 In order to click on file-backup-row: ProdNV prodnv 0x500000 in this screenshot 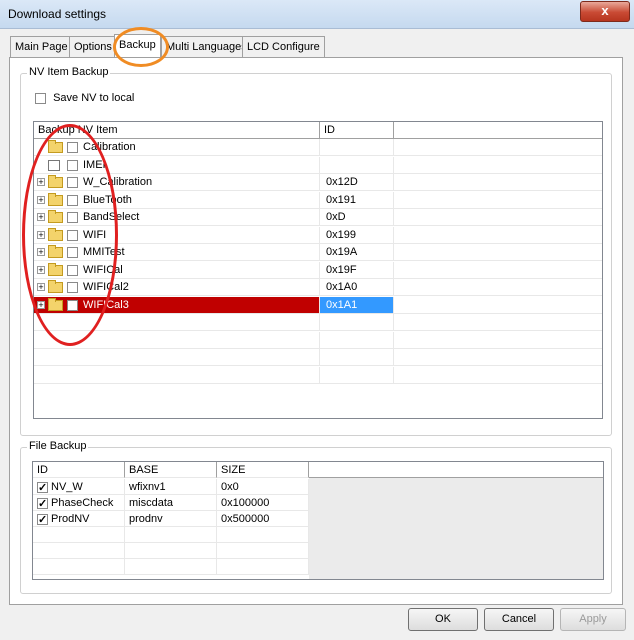, I will do `click(318, 519)`.